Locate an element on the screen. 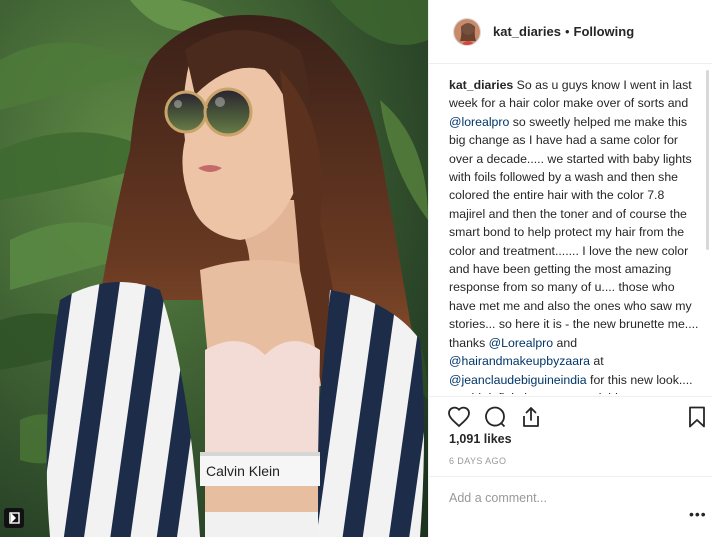 This screenshot has width=712, height=537. caption-text-4: at is located at coordinates (597, 361).